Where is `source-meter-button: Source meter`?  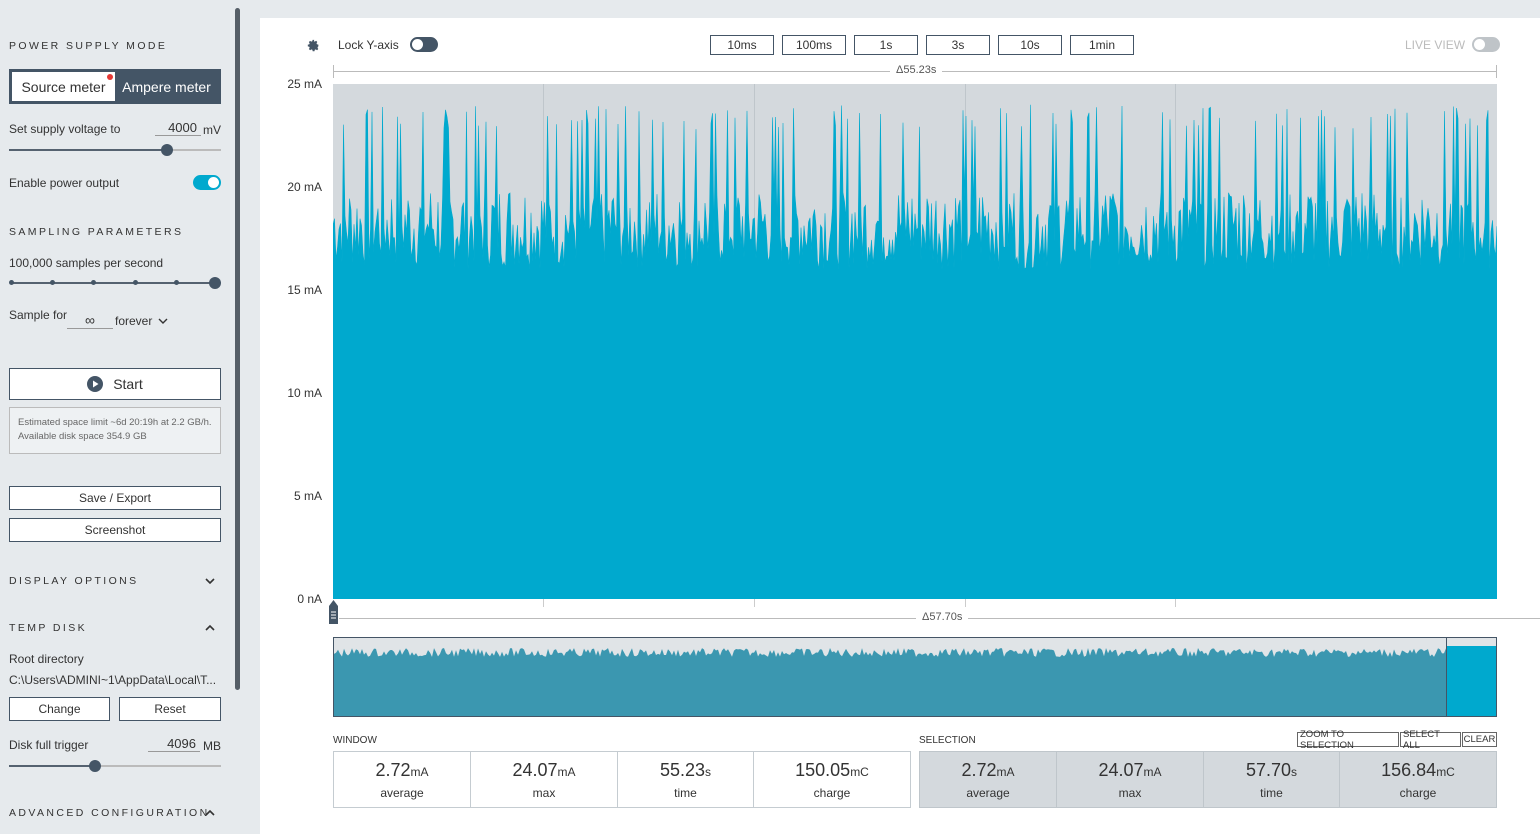 source-meter-button: Source meter is located at coordinates (63, 86).